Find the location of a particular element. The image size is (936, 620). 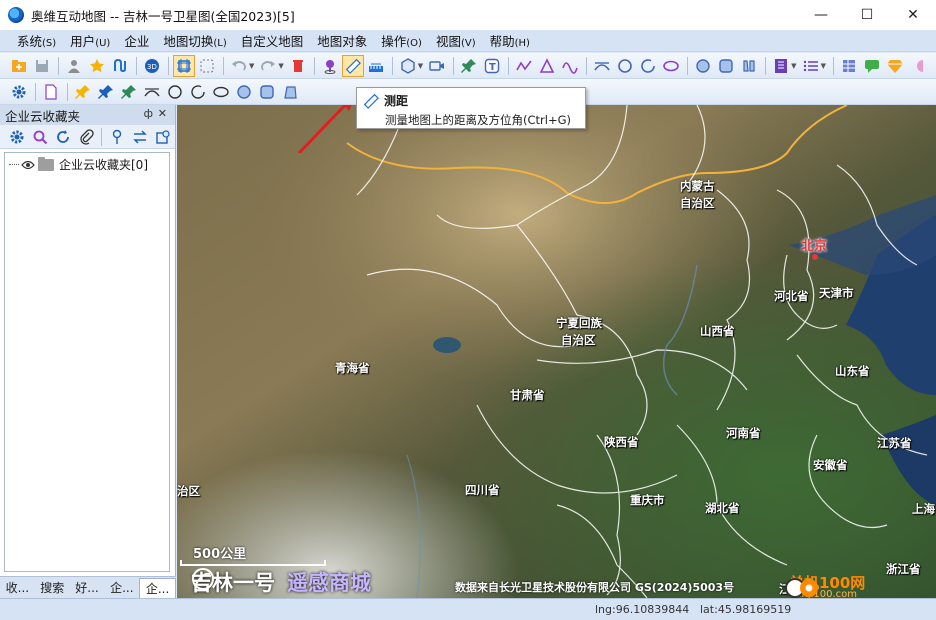

table-icon is located at coordinates (848, 65).